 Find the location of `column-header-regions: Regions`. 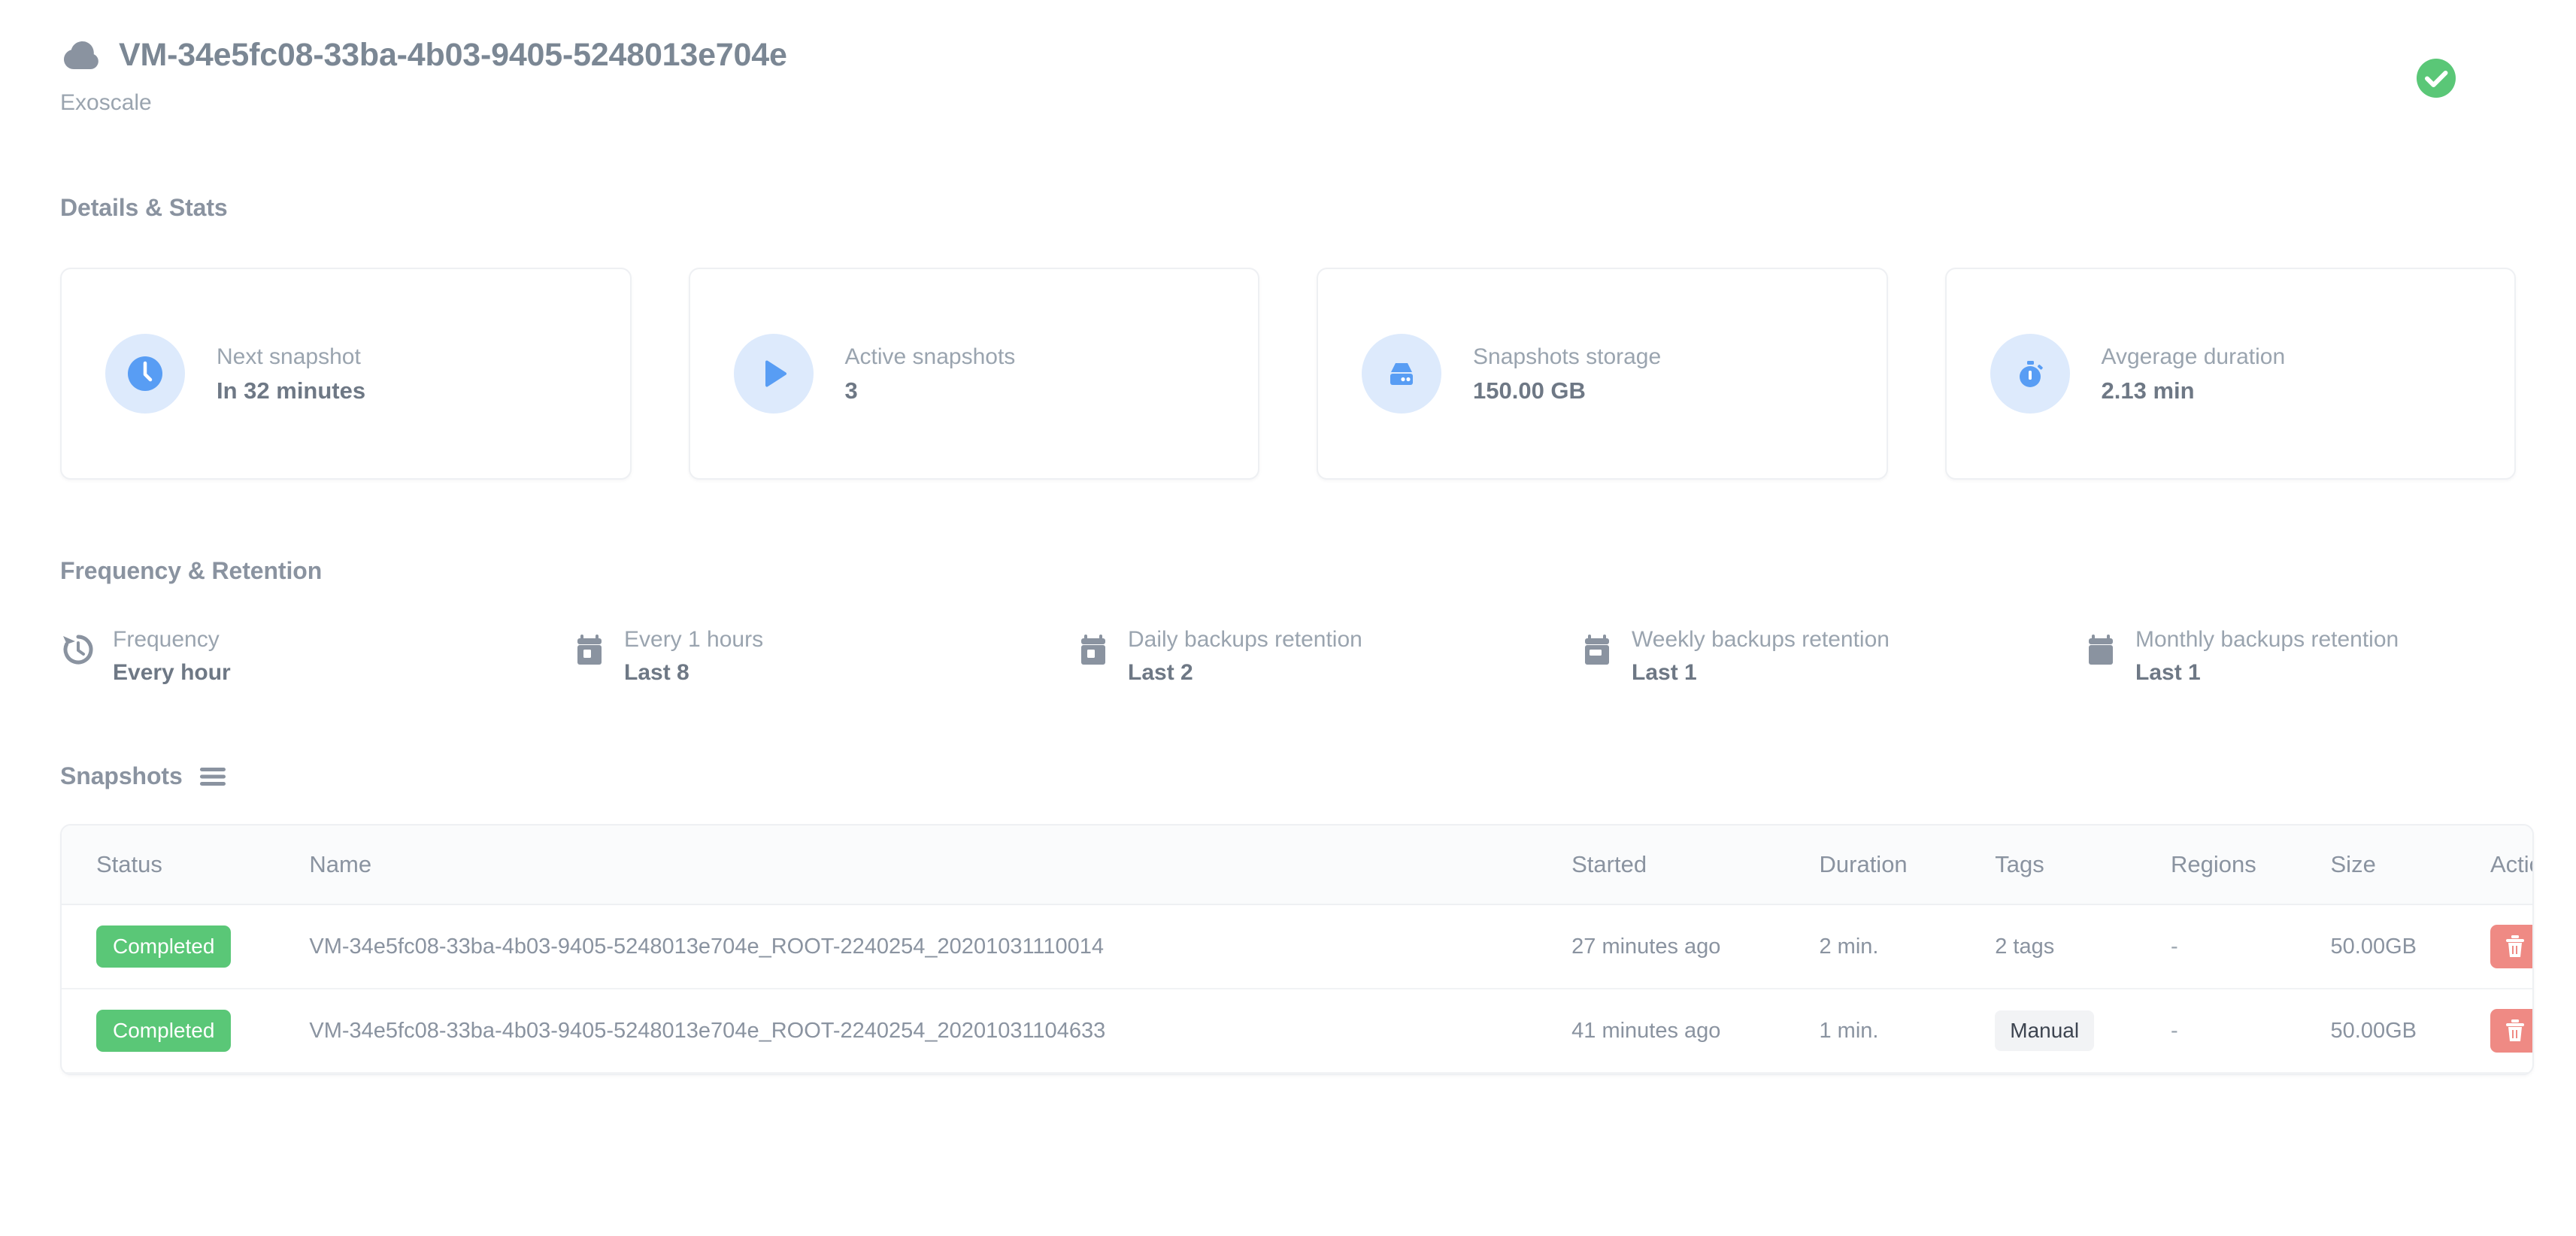

column-header-regions: Regions is located at coordinates (2251, 865).